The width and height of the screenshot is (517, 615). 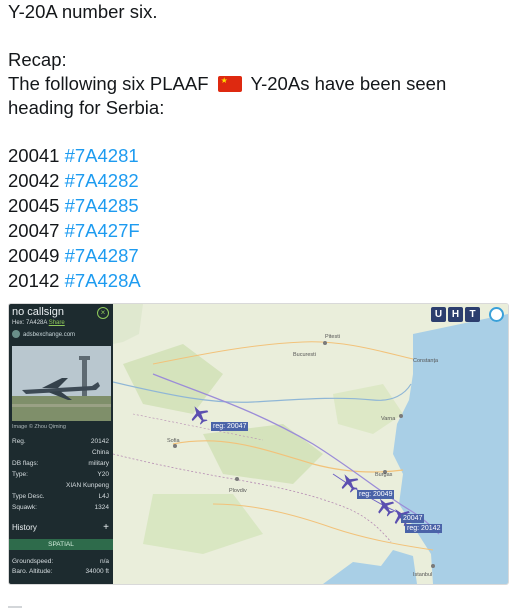 I want to click on info-key: Type:, so click(x=20, y=474).